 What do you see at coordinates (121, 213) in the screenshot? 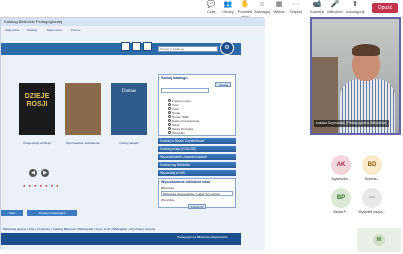
I see `bottom-tab-strip: Start Szukaj w kolekcjach` at bounding box center [121, 213].